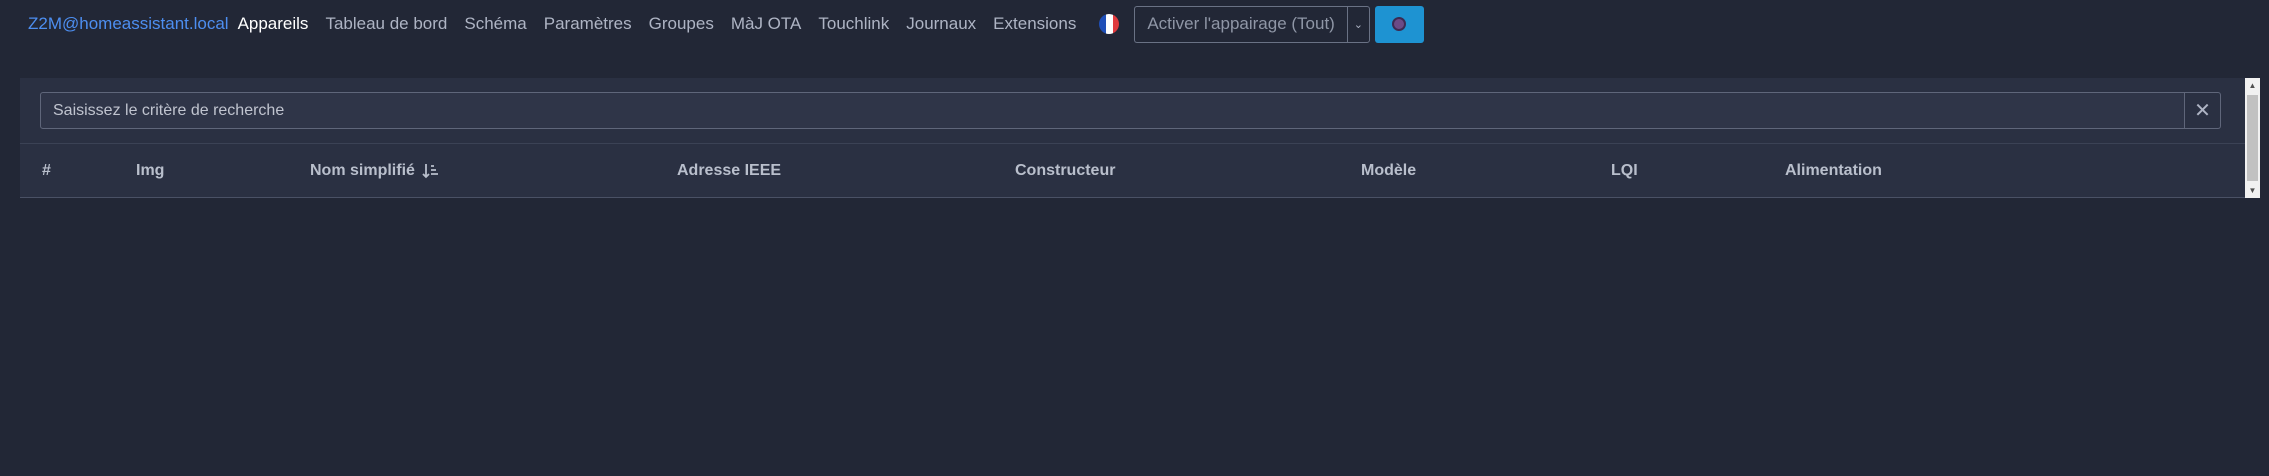 The height and width of the screenshot is (476, 2269). What do you see at coordinates (386, 24) in the screenshot?
I see `nav-item-tableau-de-bord: Tableau de bord` at bounding box center [386, 24].